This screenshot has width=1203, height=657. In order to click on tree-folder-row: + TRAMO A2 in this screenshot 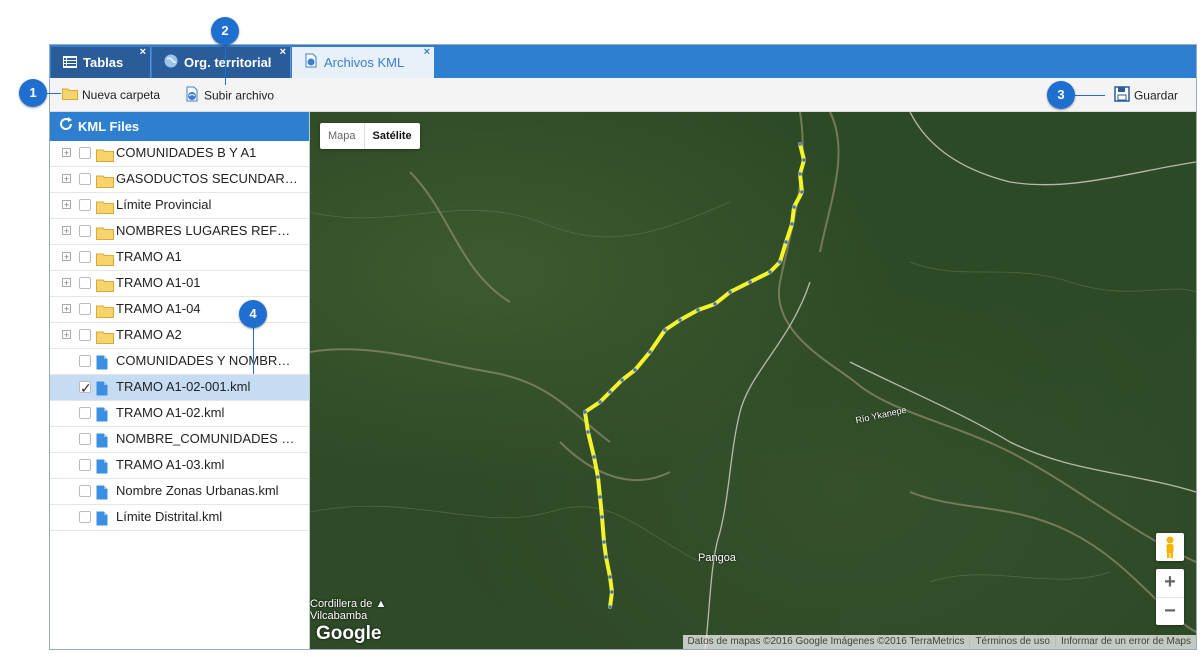, I will do `click(179, 336)`.